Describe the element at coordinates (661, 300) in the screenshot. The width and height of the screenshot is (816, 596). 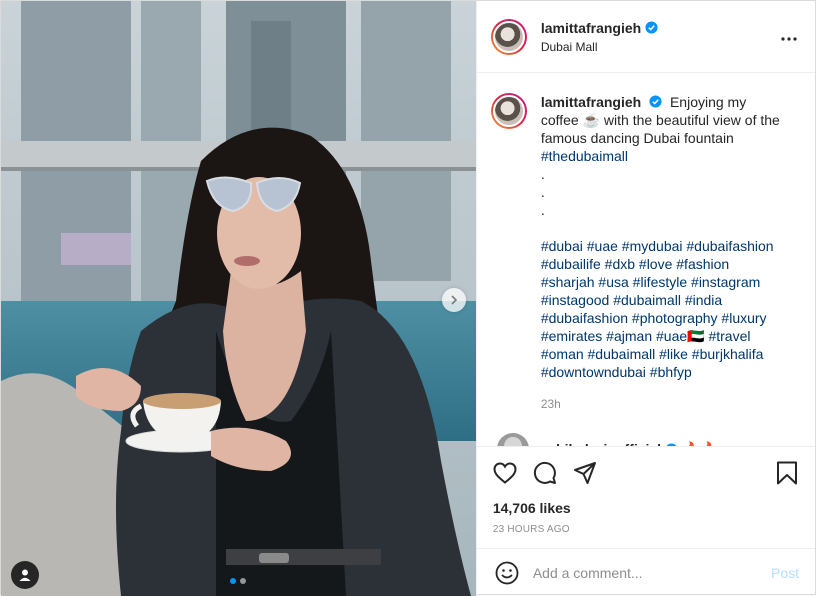
I see `hashtag-line: #instagood #dubaimall #india` at that location.